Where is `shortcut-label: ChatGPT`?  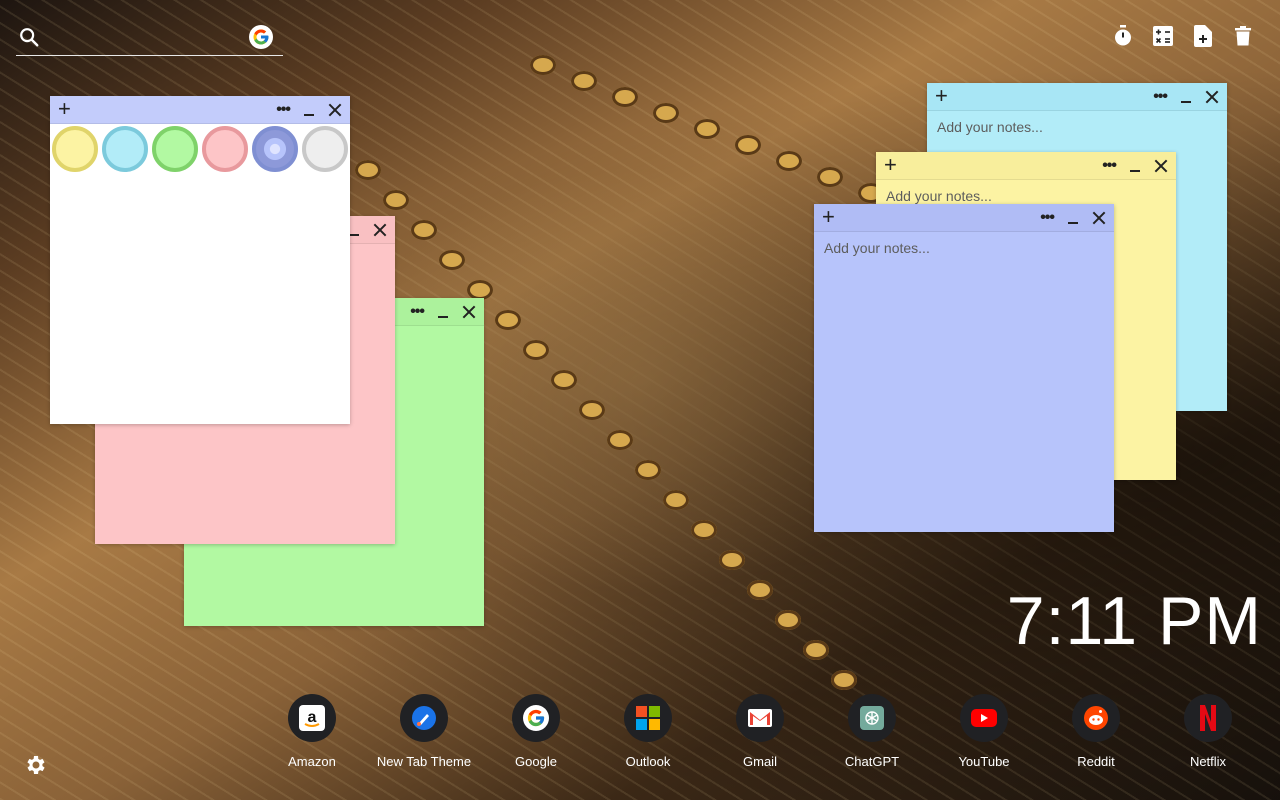 shortcut-label: ChatGPT is located at coordinates (872, 761).